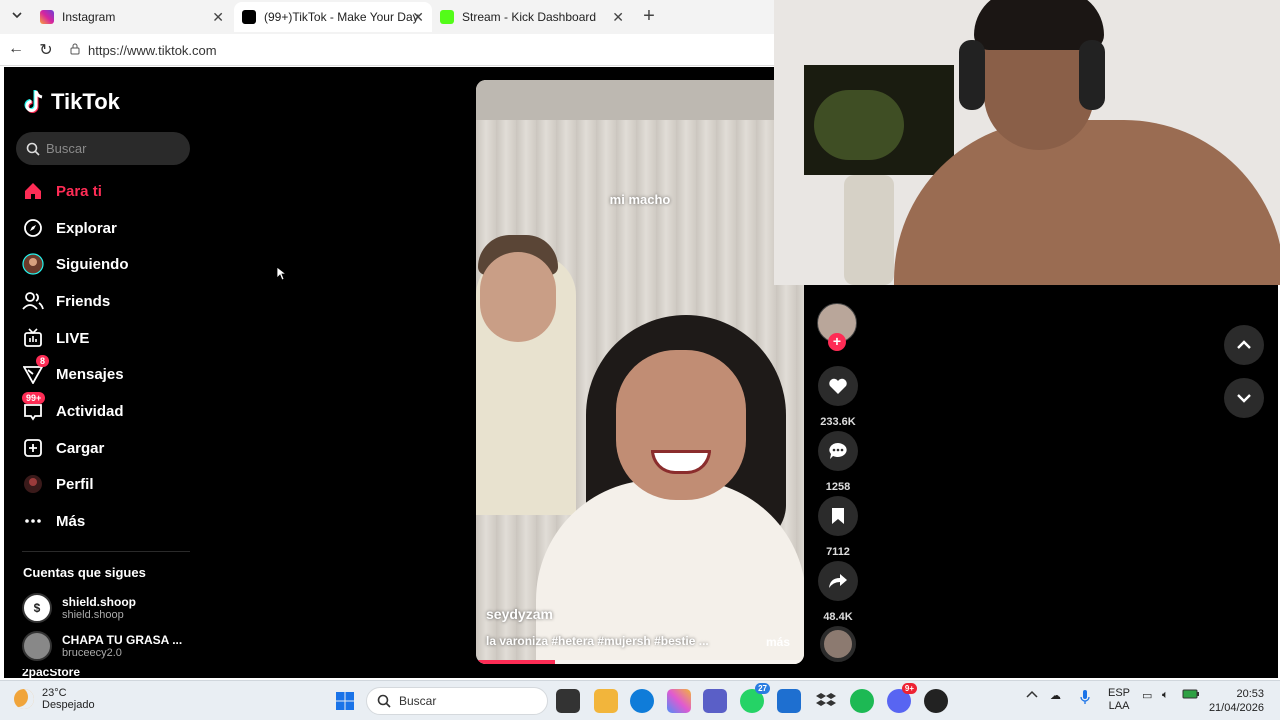 This screenshot has height=720, width=1280. Describe the element at coordinates (1085, 698) in the screenshot. I see `microphone-icon` at that location.